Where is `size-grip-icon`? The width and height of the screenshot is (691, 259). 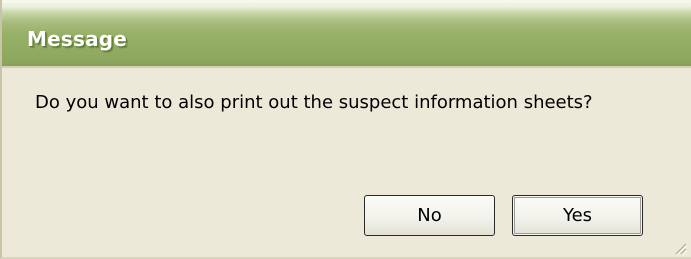
size-grip-icon is located at coordinates (680, 248).